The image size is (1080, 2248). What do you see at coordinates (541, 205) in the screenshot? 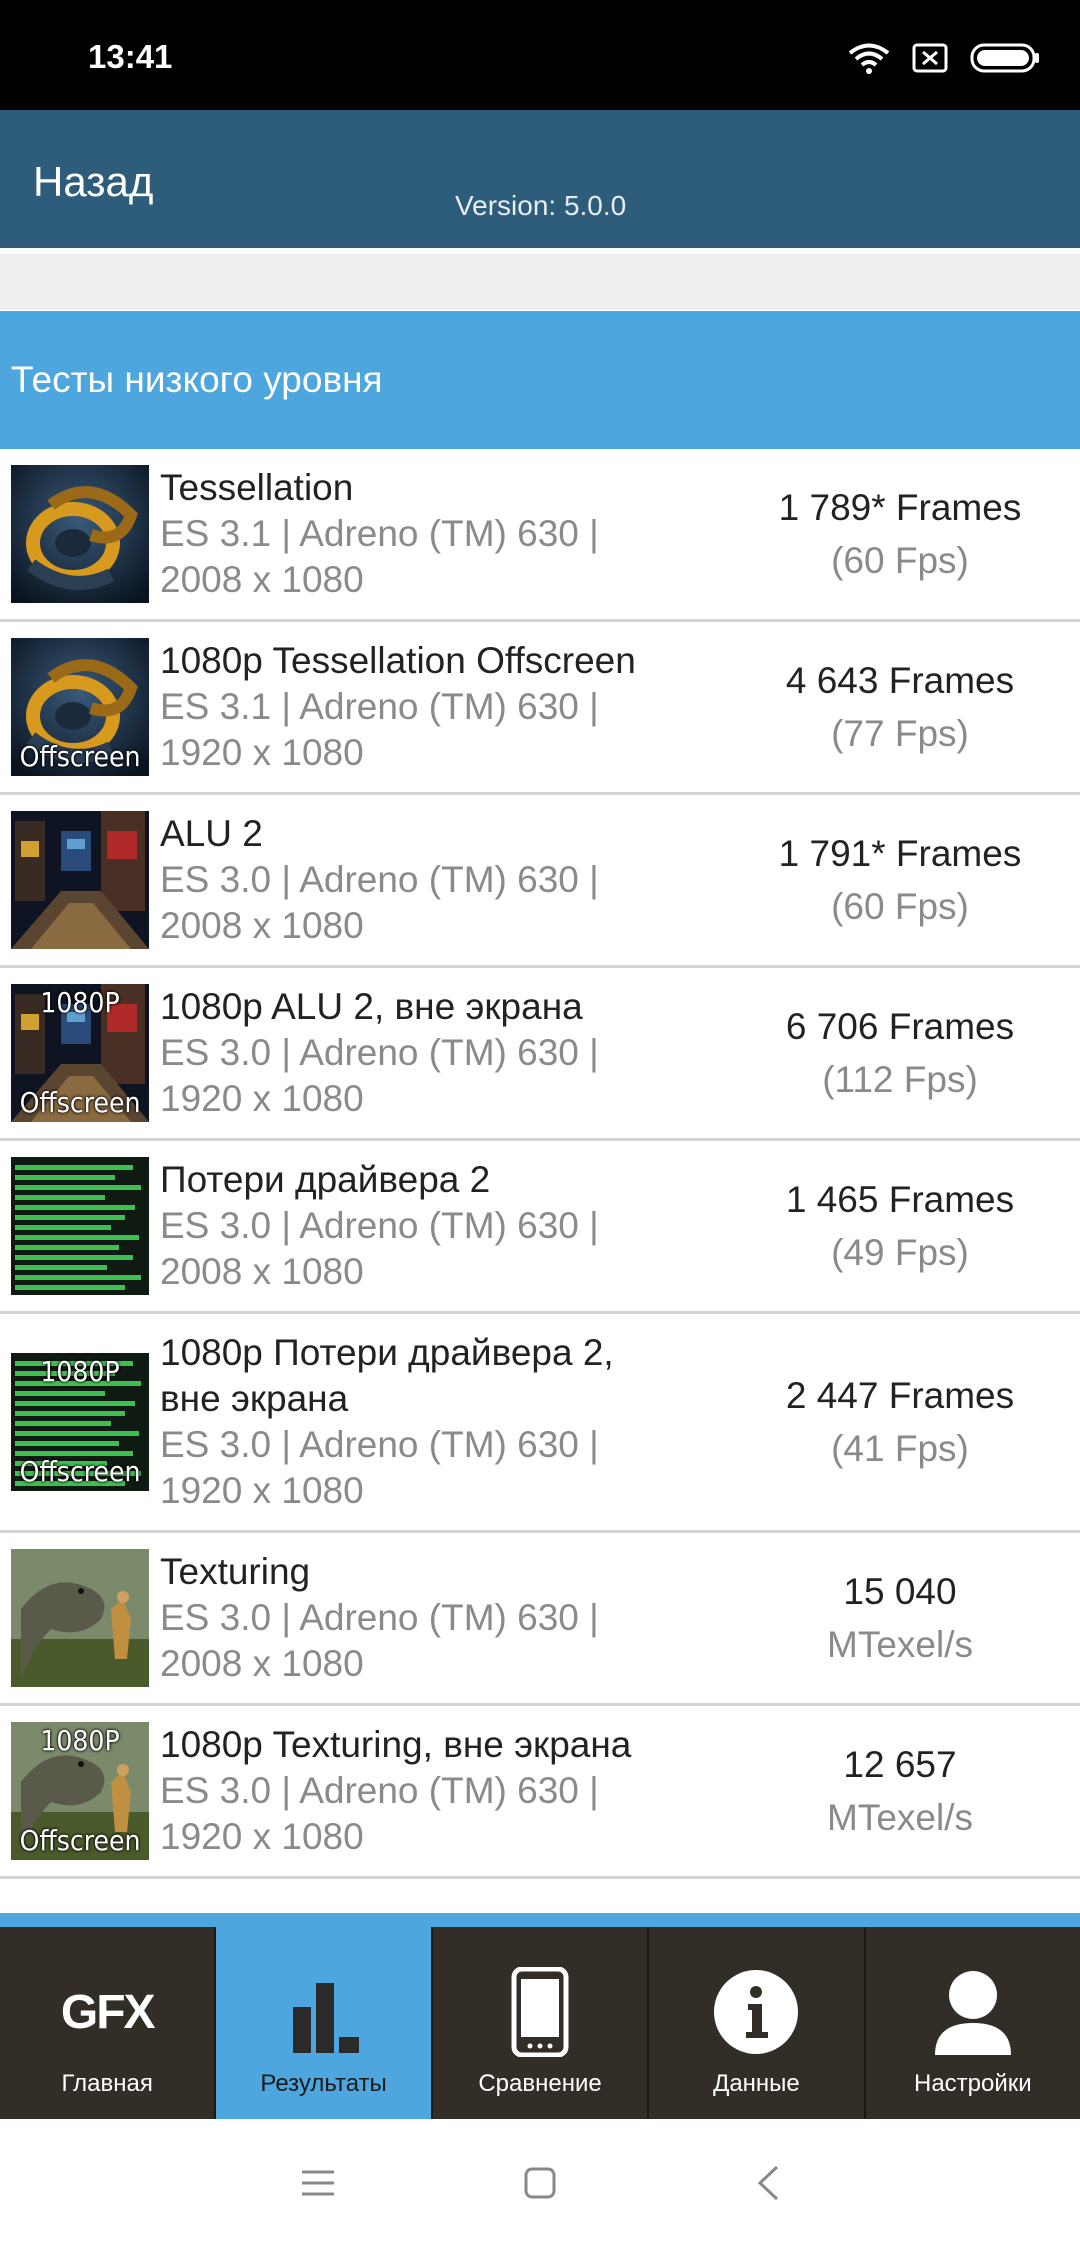
I see `version-label: Version: 5.0.0` at bounding box center [541, 205].